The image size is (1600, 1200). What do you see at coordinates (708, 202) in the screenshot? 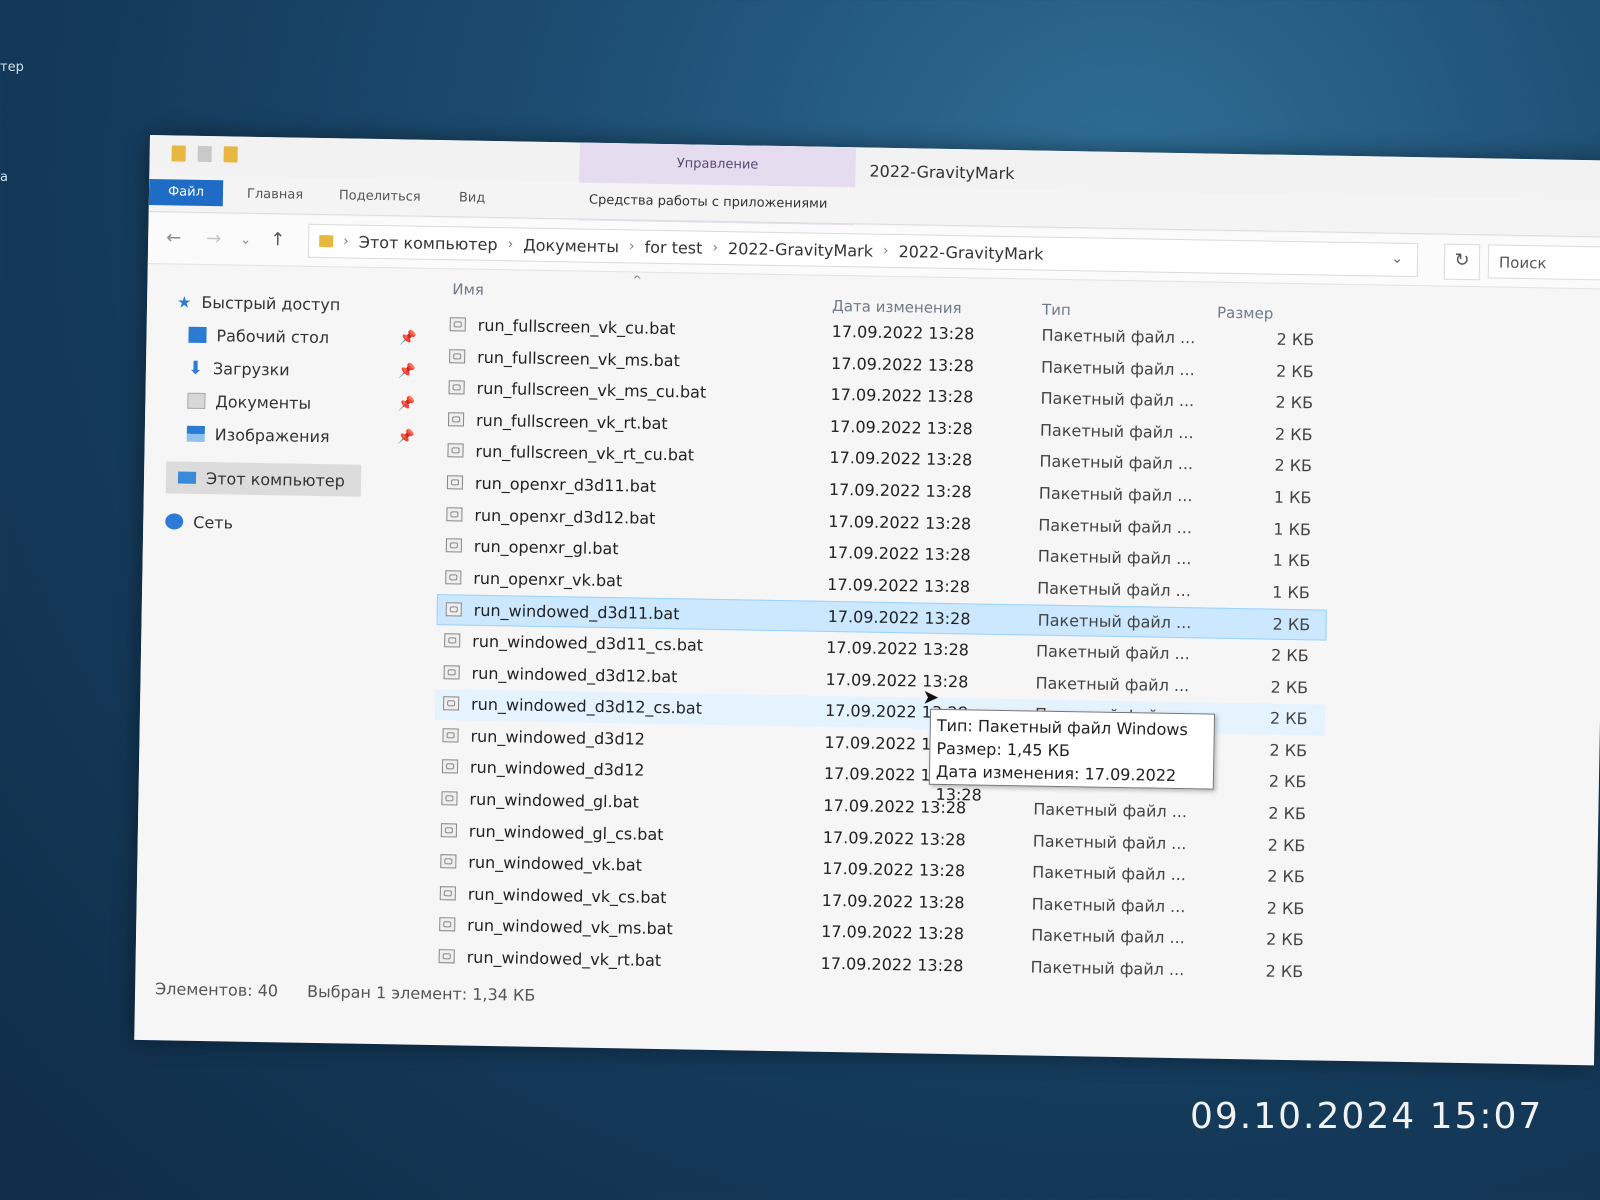
I see `tab-app-tools: Средства работы с приложениями` at bounding box center [708, 202].